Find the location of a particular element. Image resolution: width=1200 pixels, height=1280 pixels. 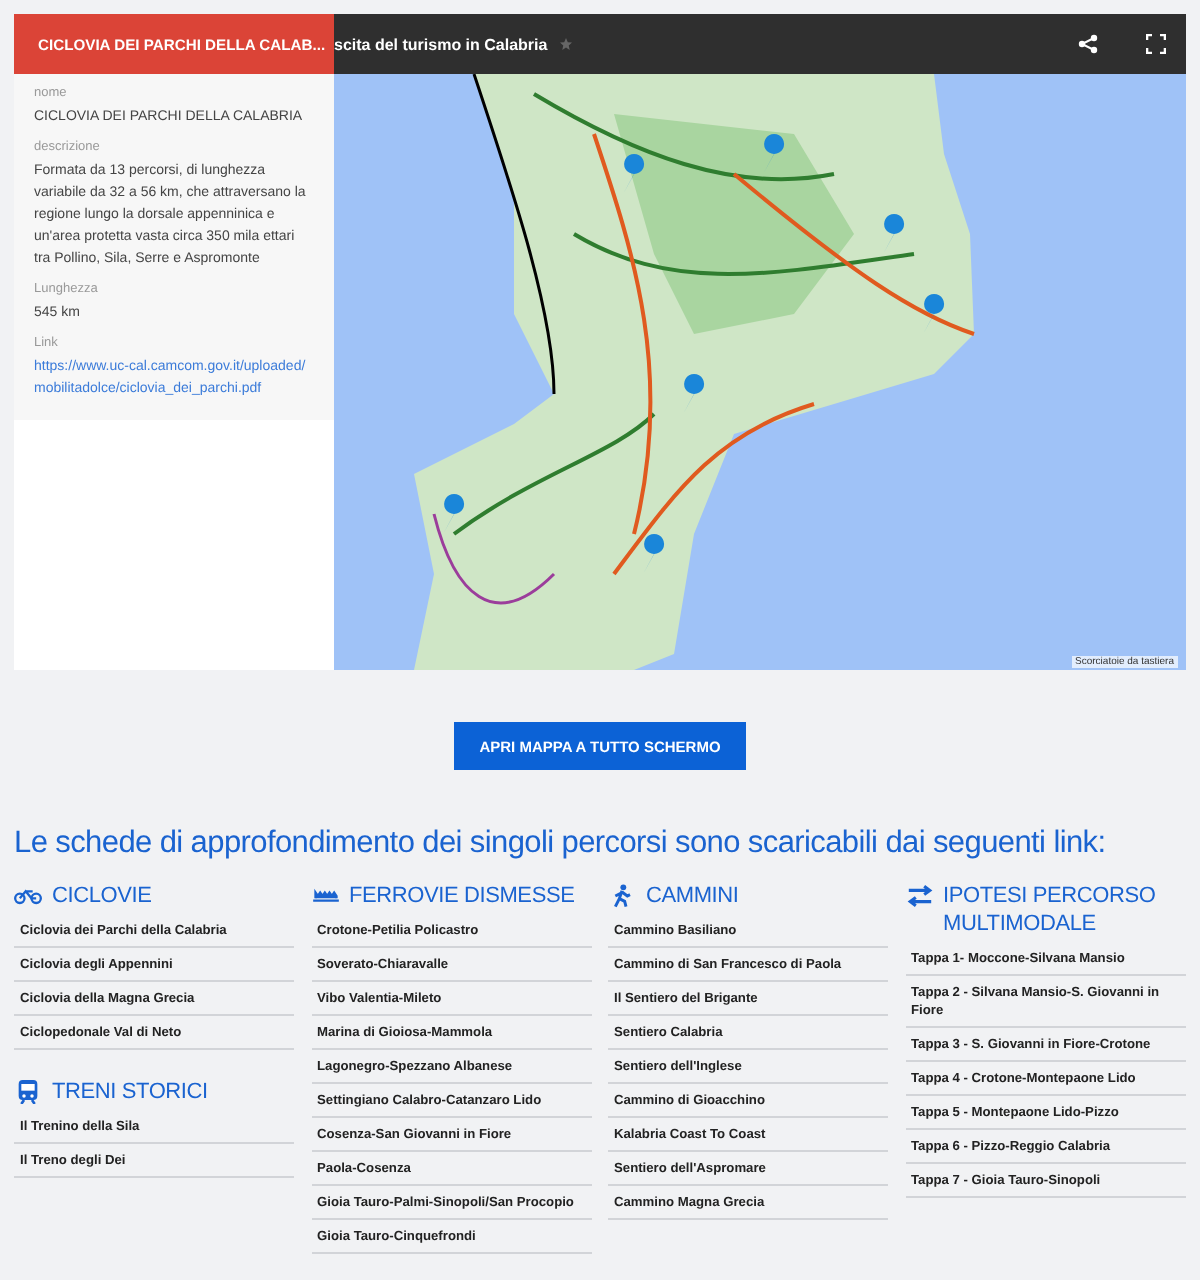

exchange-arrows-icon is located at coordinates (919, 896).